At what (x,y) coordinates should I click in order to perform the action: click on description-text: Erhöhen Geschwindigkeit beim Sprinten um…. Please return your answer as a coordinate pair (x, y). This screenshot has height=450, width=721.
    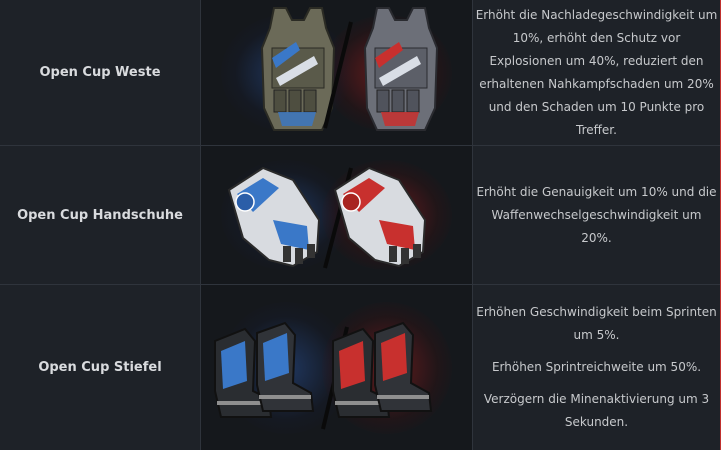
    Looking at the image, I should click on (596, 323).